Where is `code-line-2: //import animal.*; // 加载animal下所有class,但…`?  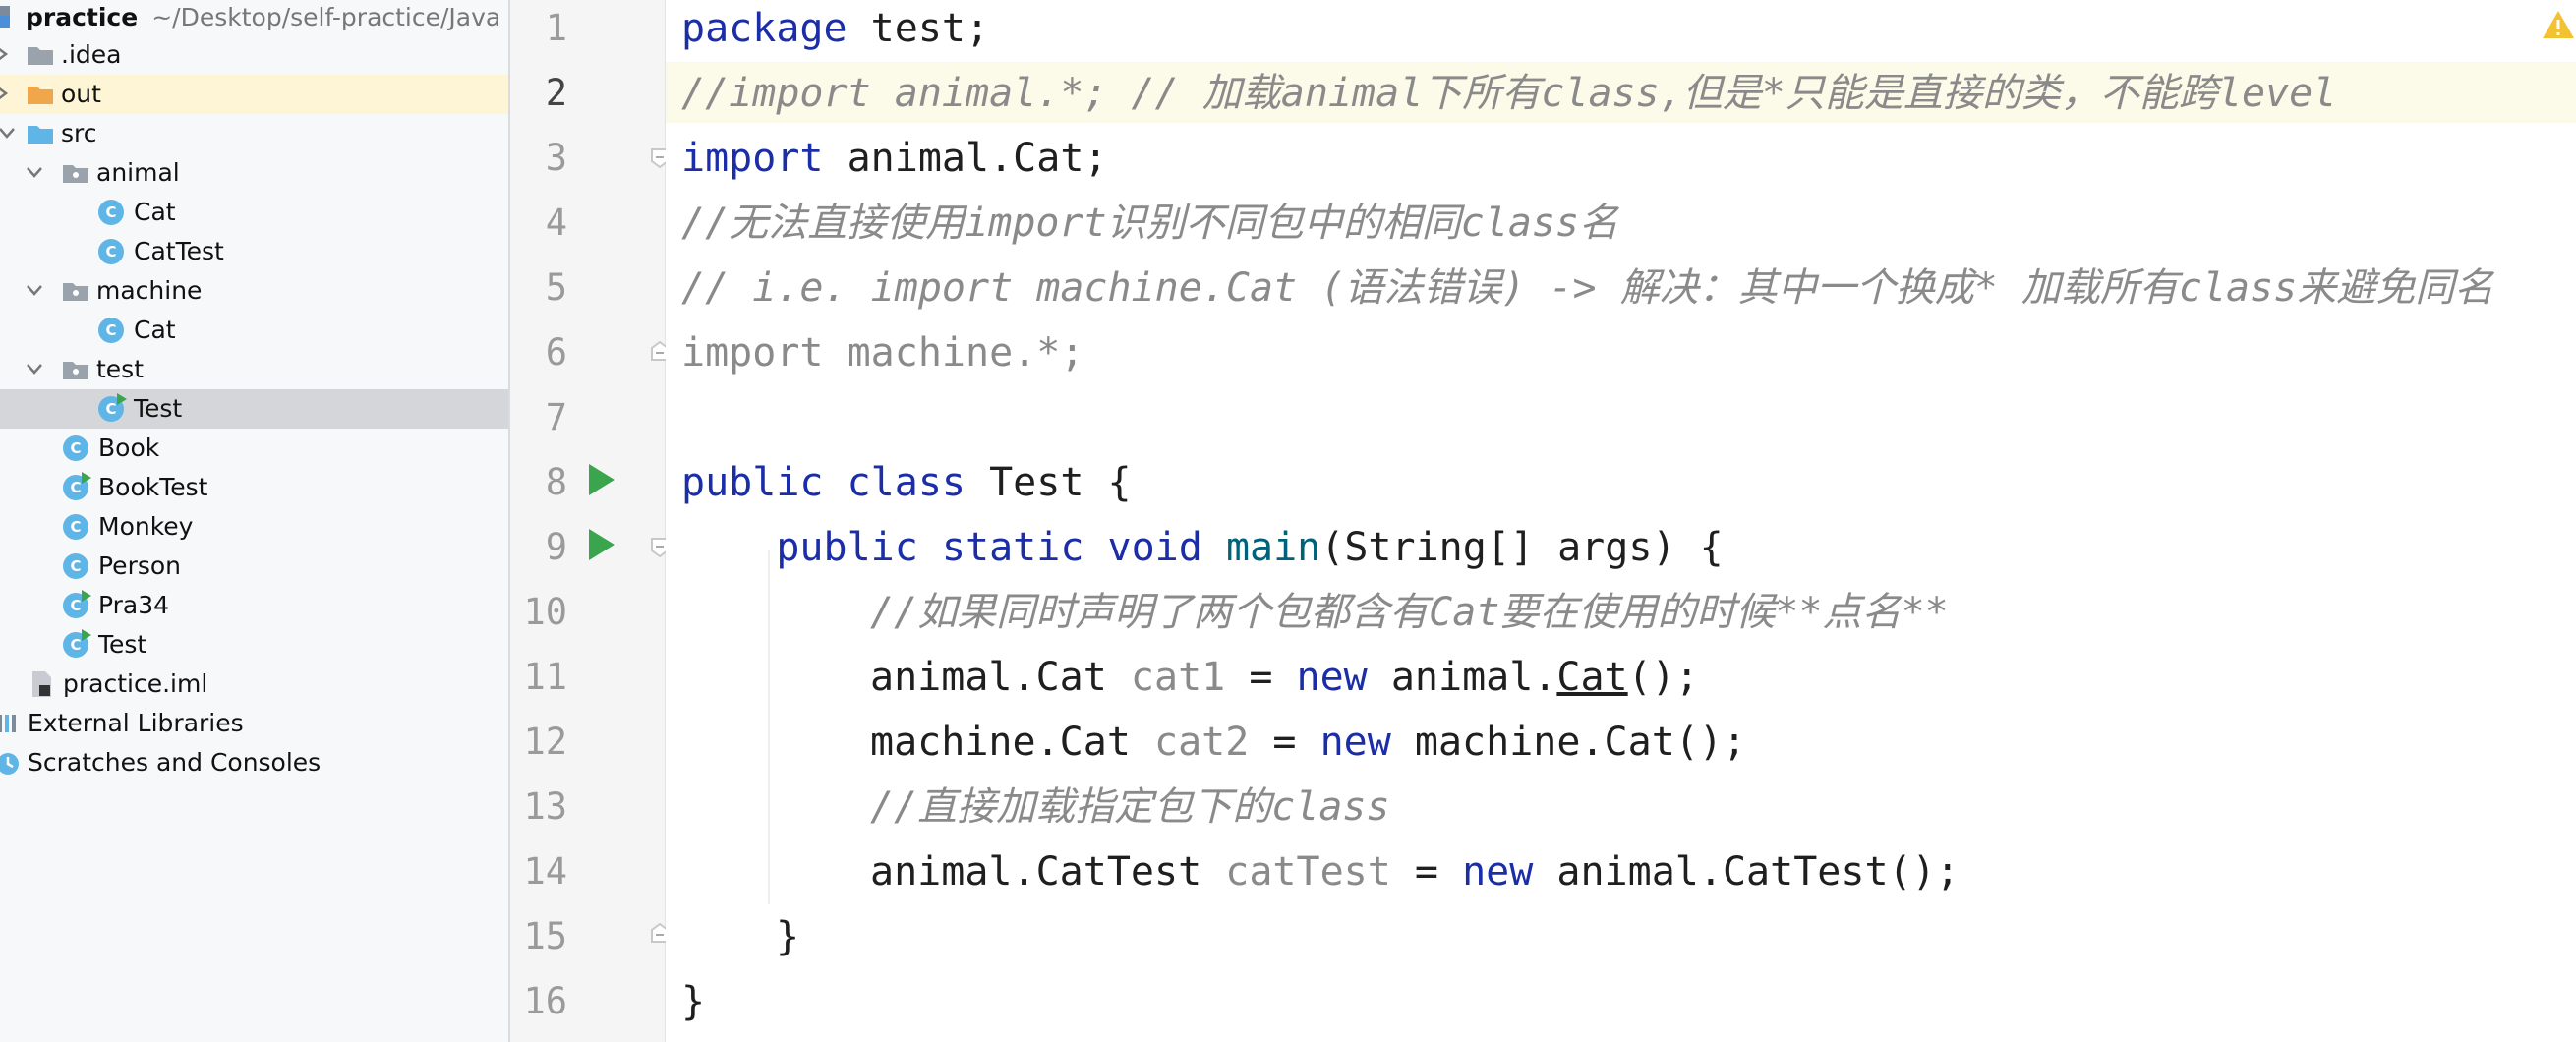 code-line-2: //import animal.*; // 加载animal下所有class,但… is located at coordinates (1509, 94).